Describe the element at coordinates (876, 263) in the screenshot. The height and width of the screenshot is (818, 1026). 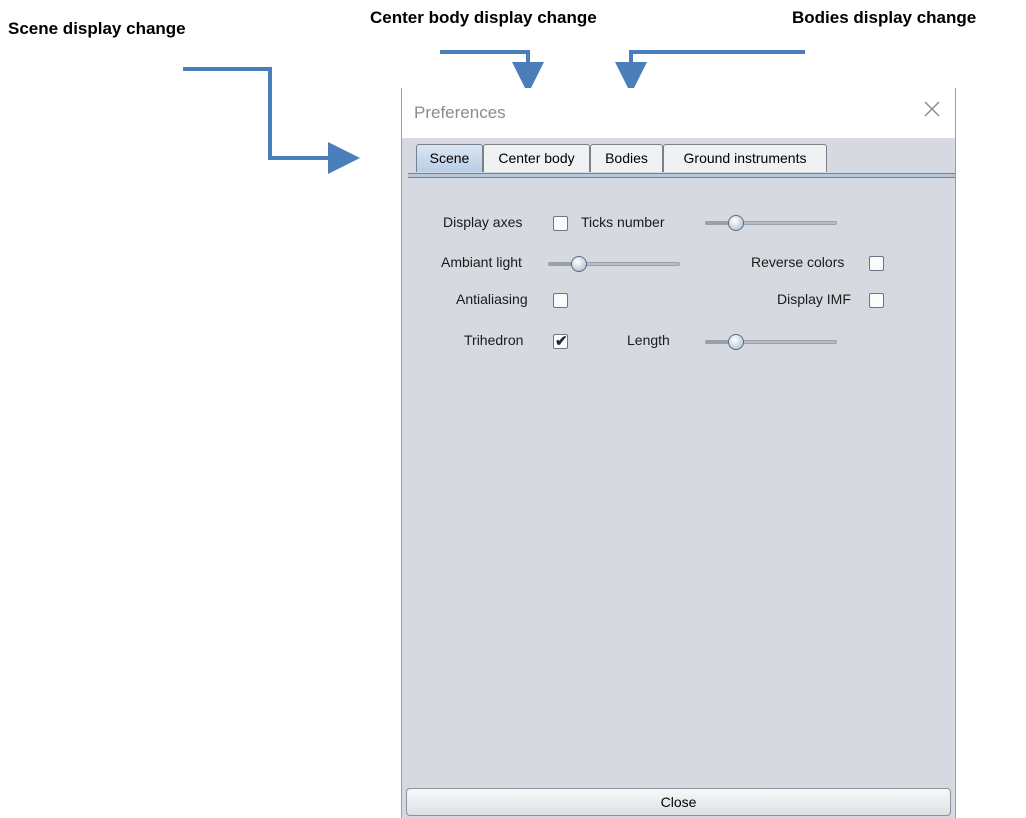
I see `reverse-colors-checkbox` at that location.